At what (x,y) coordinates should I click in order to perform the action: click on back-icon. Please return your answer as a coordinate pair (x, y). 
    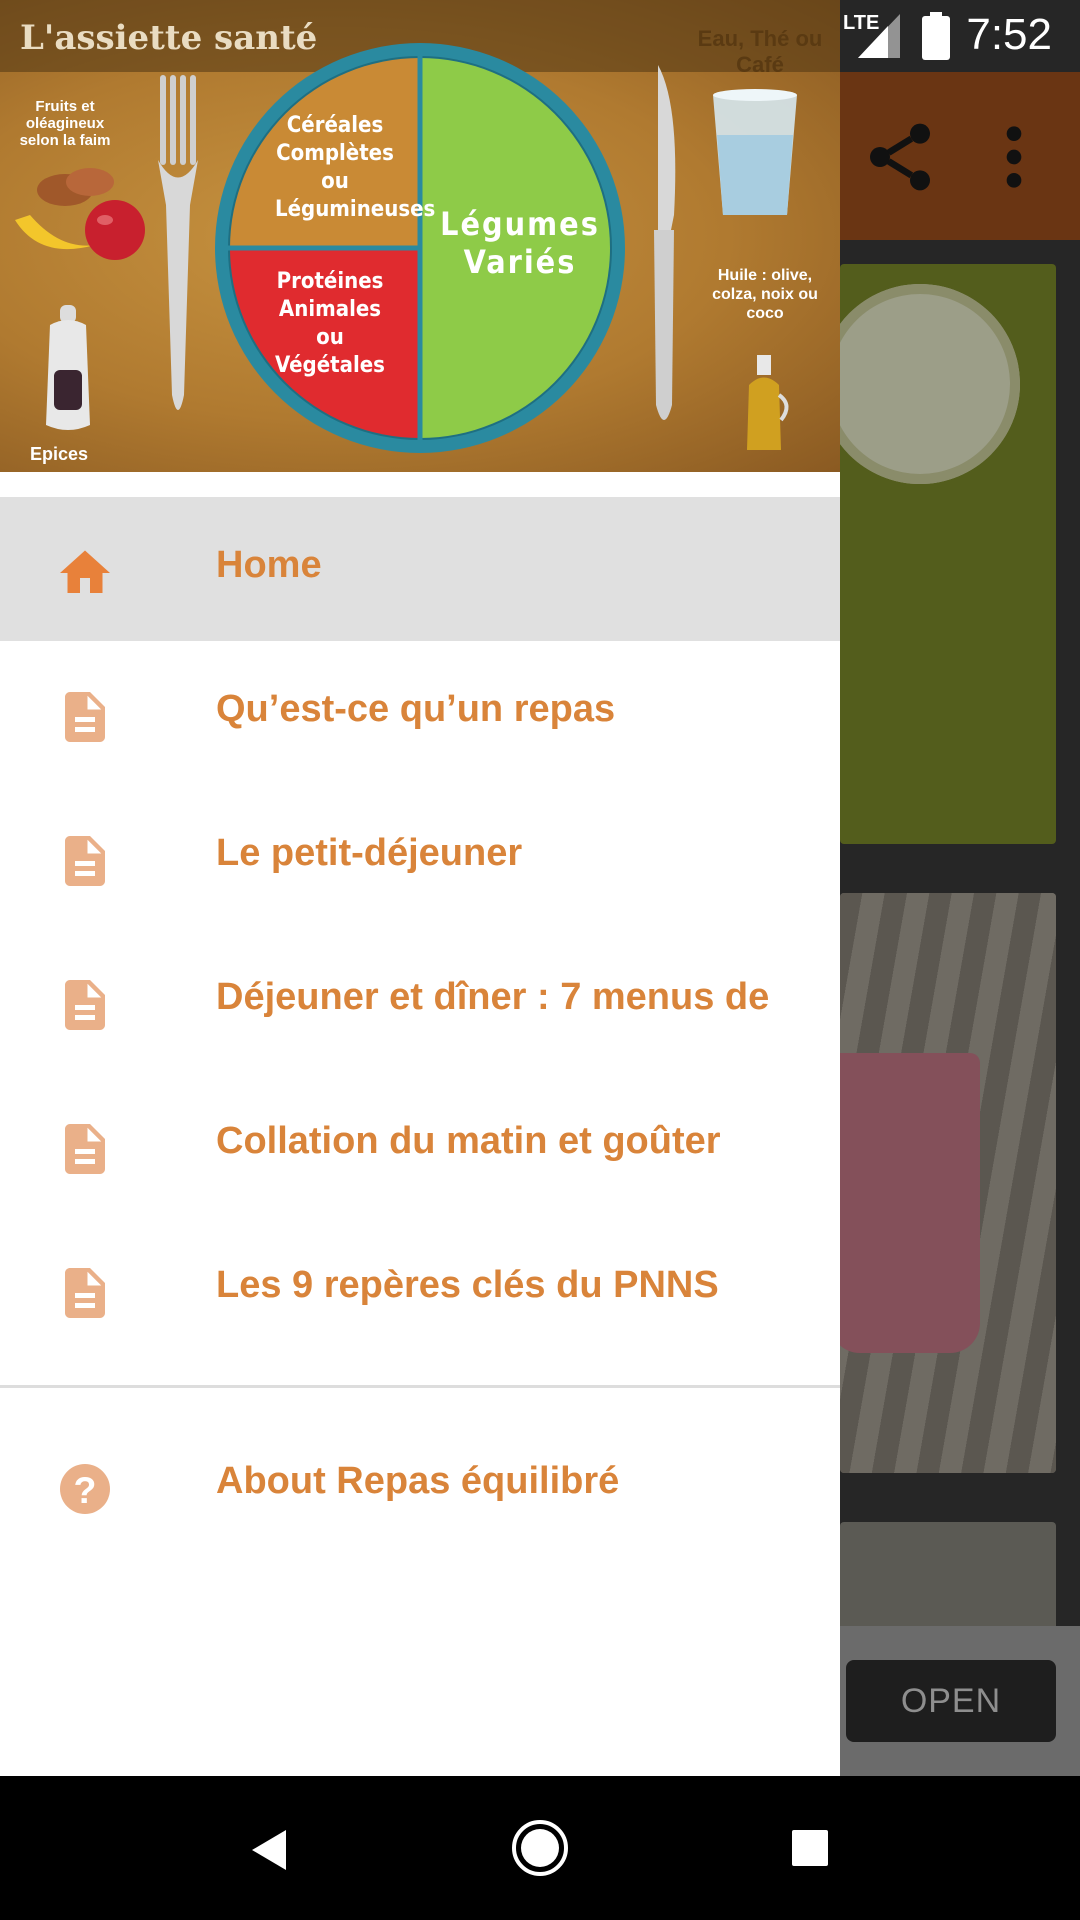
    Looking at the image, I should click on (268, 1850).